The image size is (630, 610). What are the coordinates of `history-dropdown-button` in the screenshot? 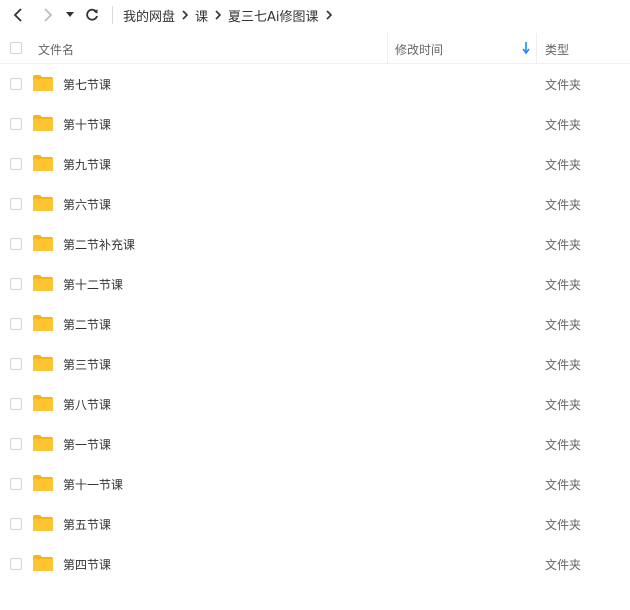 It's located at (70, 15).